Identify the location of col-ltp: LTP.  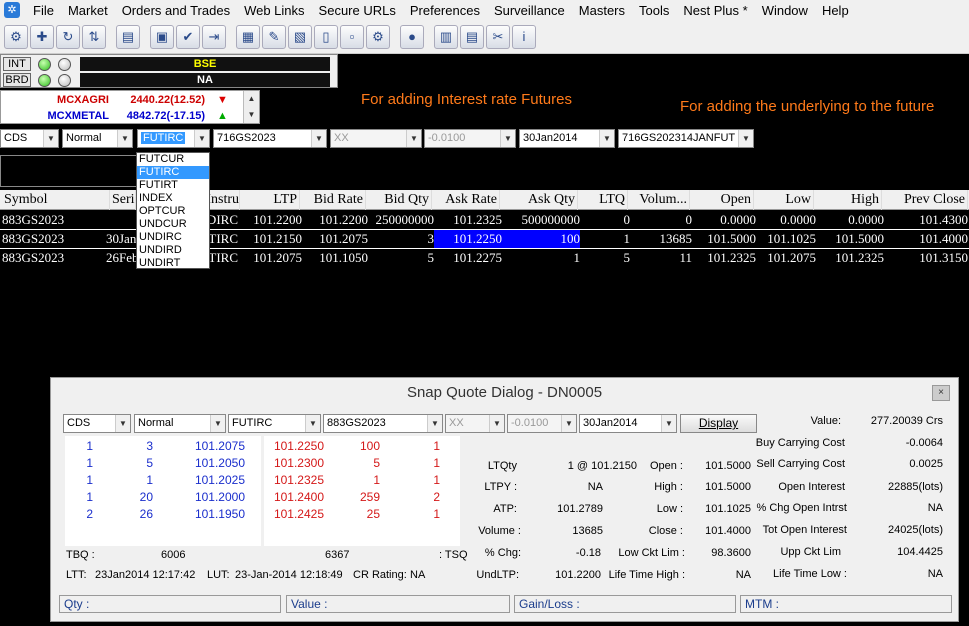
(270, 200).